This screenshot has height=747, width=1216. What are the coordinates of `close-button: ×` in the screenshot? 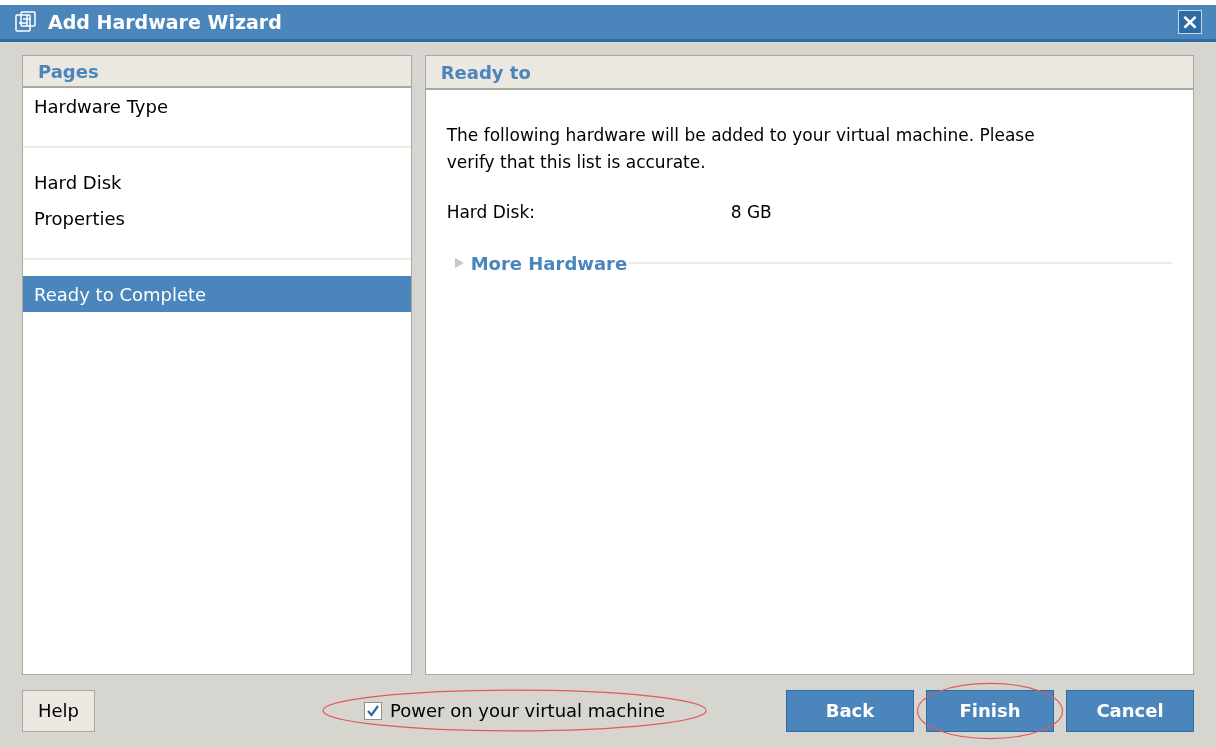 It's located at (1190, 22).